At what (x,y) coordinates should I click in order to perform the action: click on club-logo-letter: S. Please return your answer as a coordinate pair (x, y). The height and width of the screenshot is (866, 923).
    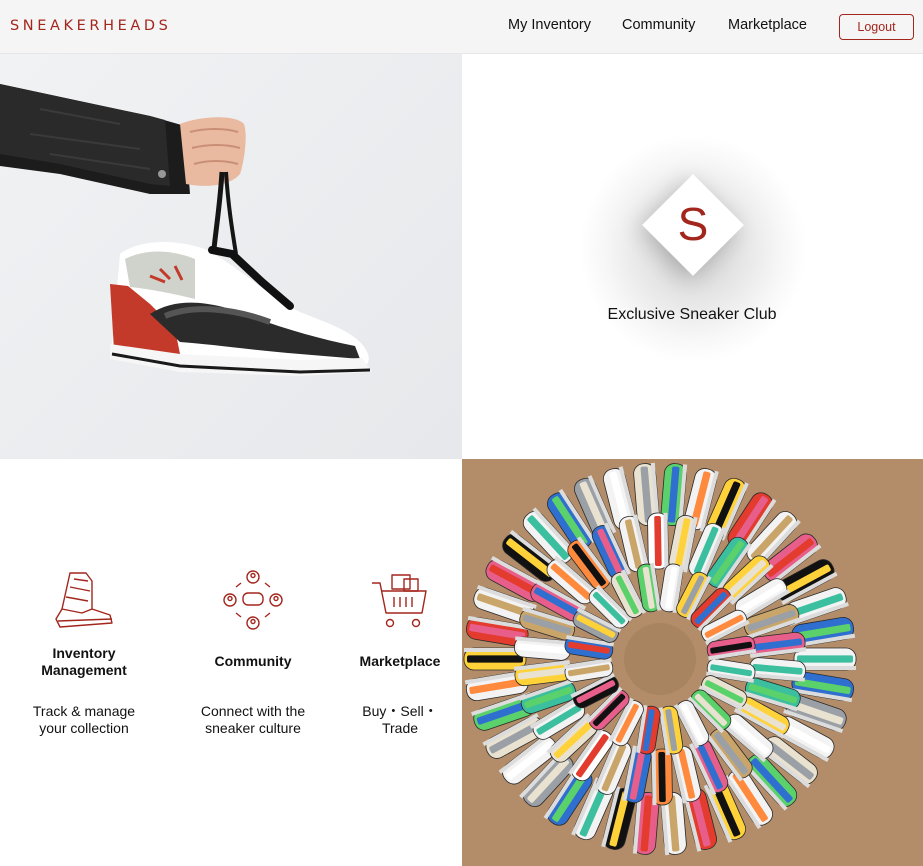
    Looking at the image, I should click on (693, 224).